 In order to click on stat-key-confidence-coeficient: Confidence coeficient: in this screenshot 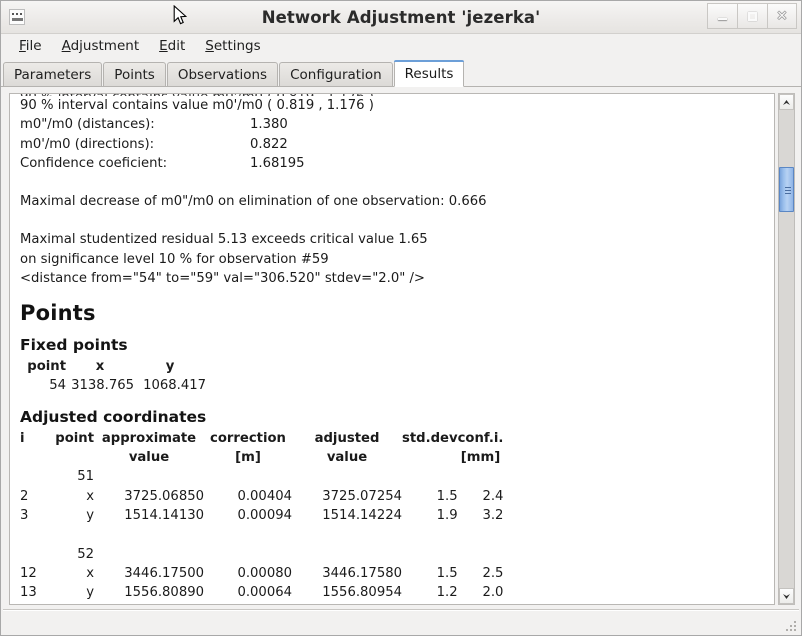, I will do `click(94, 163)`.